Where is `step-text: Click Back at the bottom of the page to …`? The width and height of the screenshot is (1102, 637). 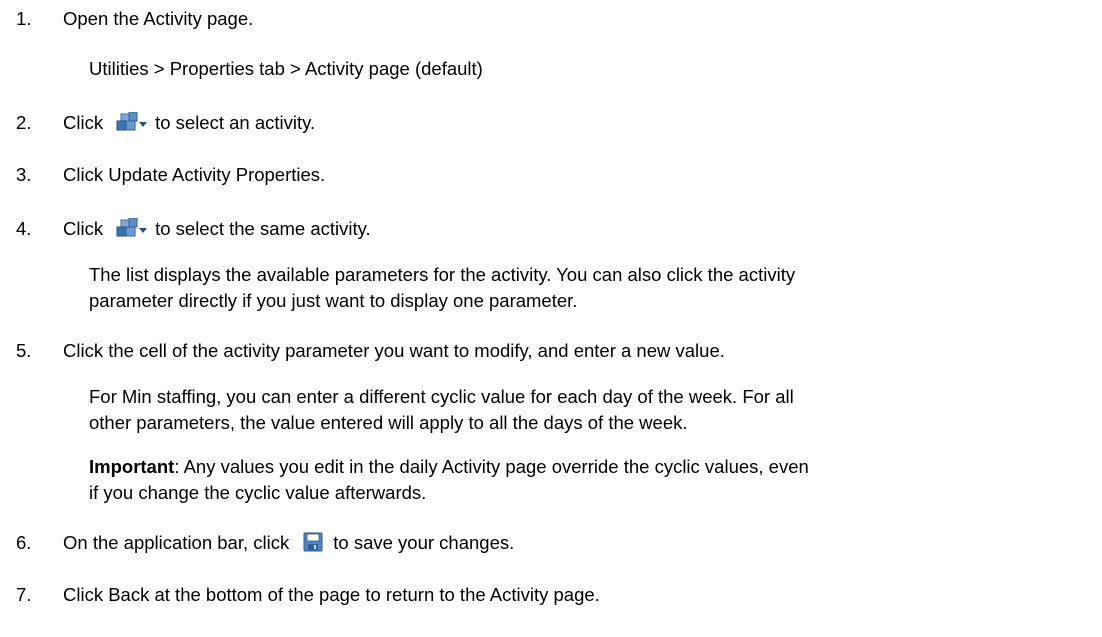 step-text: Click Back at the bottom of the page to … is located at coordinates (331, 594).